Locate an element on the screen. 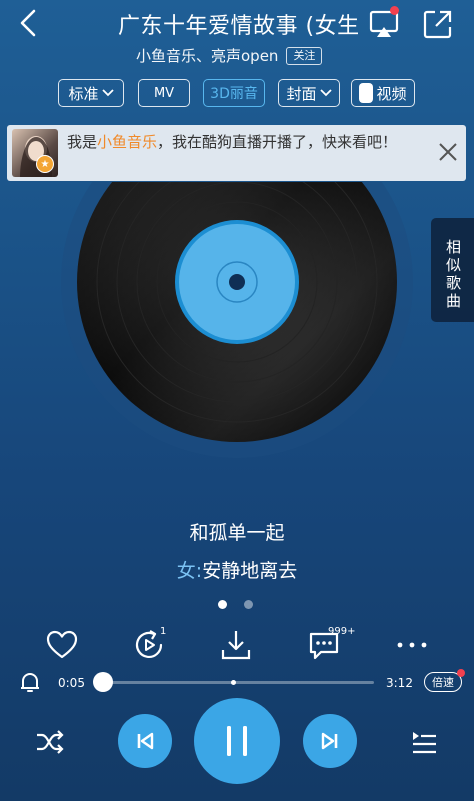 The width and height of the screenshot is (474, 801). mv-label: MV is located at coordinates (164, 93).